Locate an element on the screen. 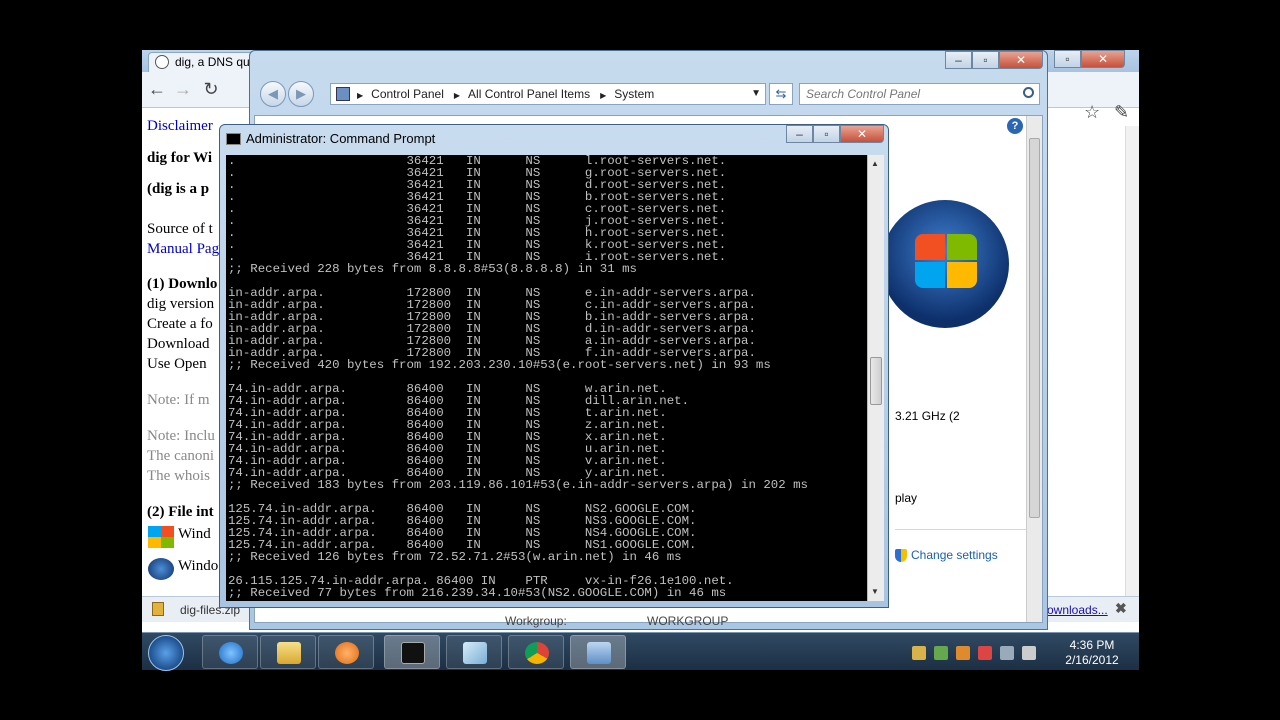 This screenshot has width=1280, height=720. cp-scroll-thumb is located at coordinates (1034, 328).